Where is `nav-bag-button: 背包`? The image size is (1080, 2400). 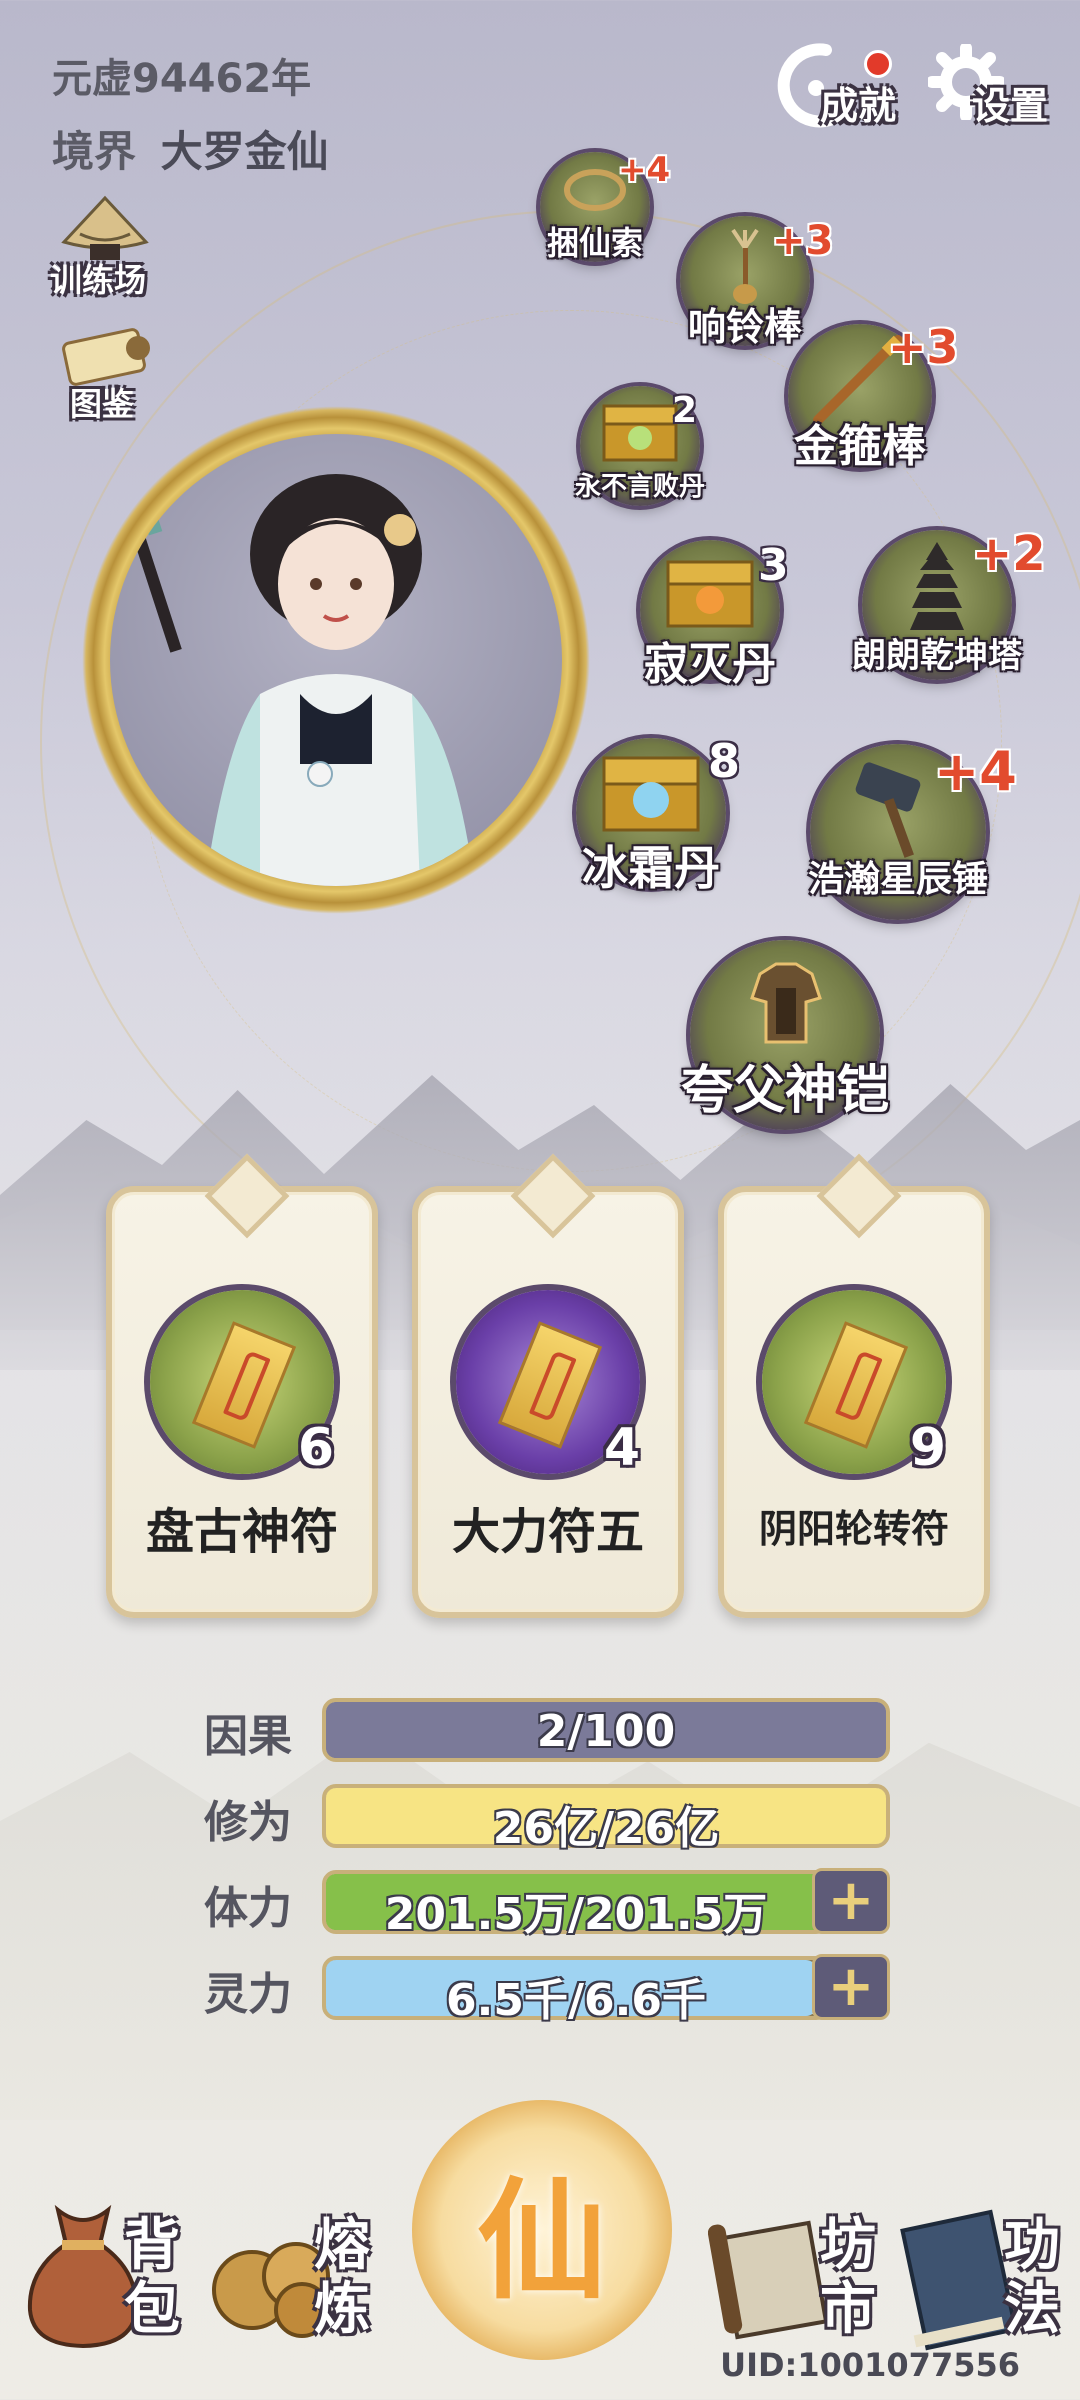 nav-bag-button: 背包 is located at coordinates (102, 2290).